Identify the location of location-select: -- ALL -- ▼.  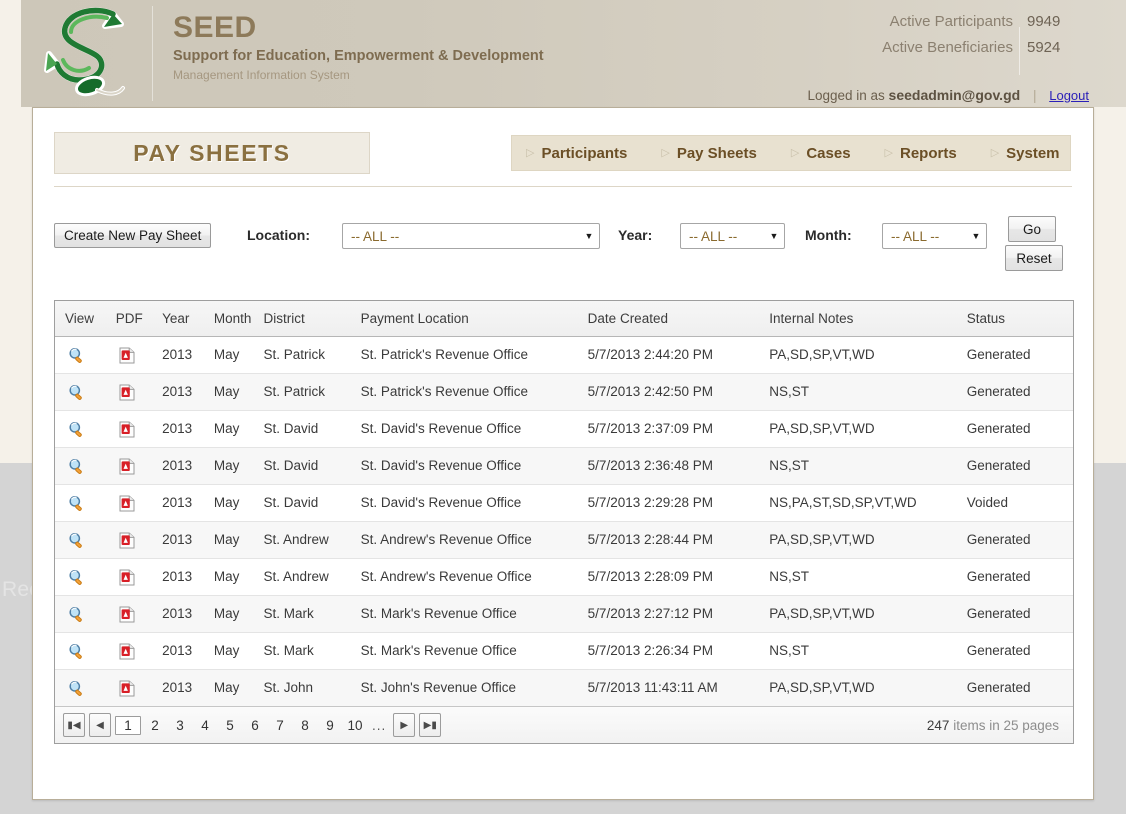
(471, 236).